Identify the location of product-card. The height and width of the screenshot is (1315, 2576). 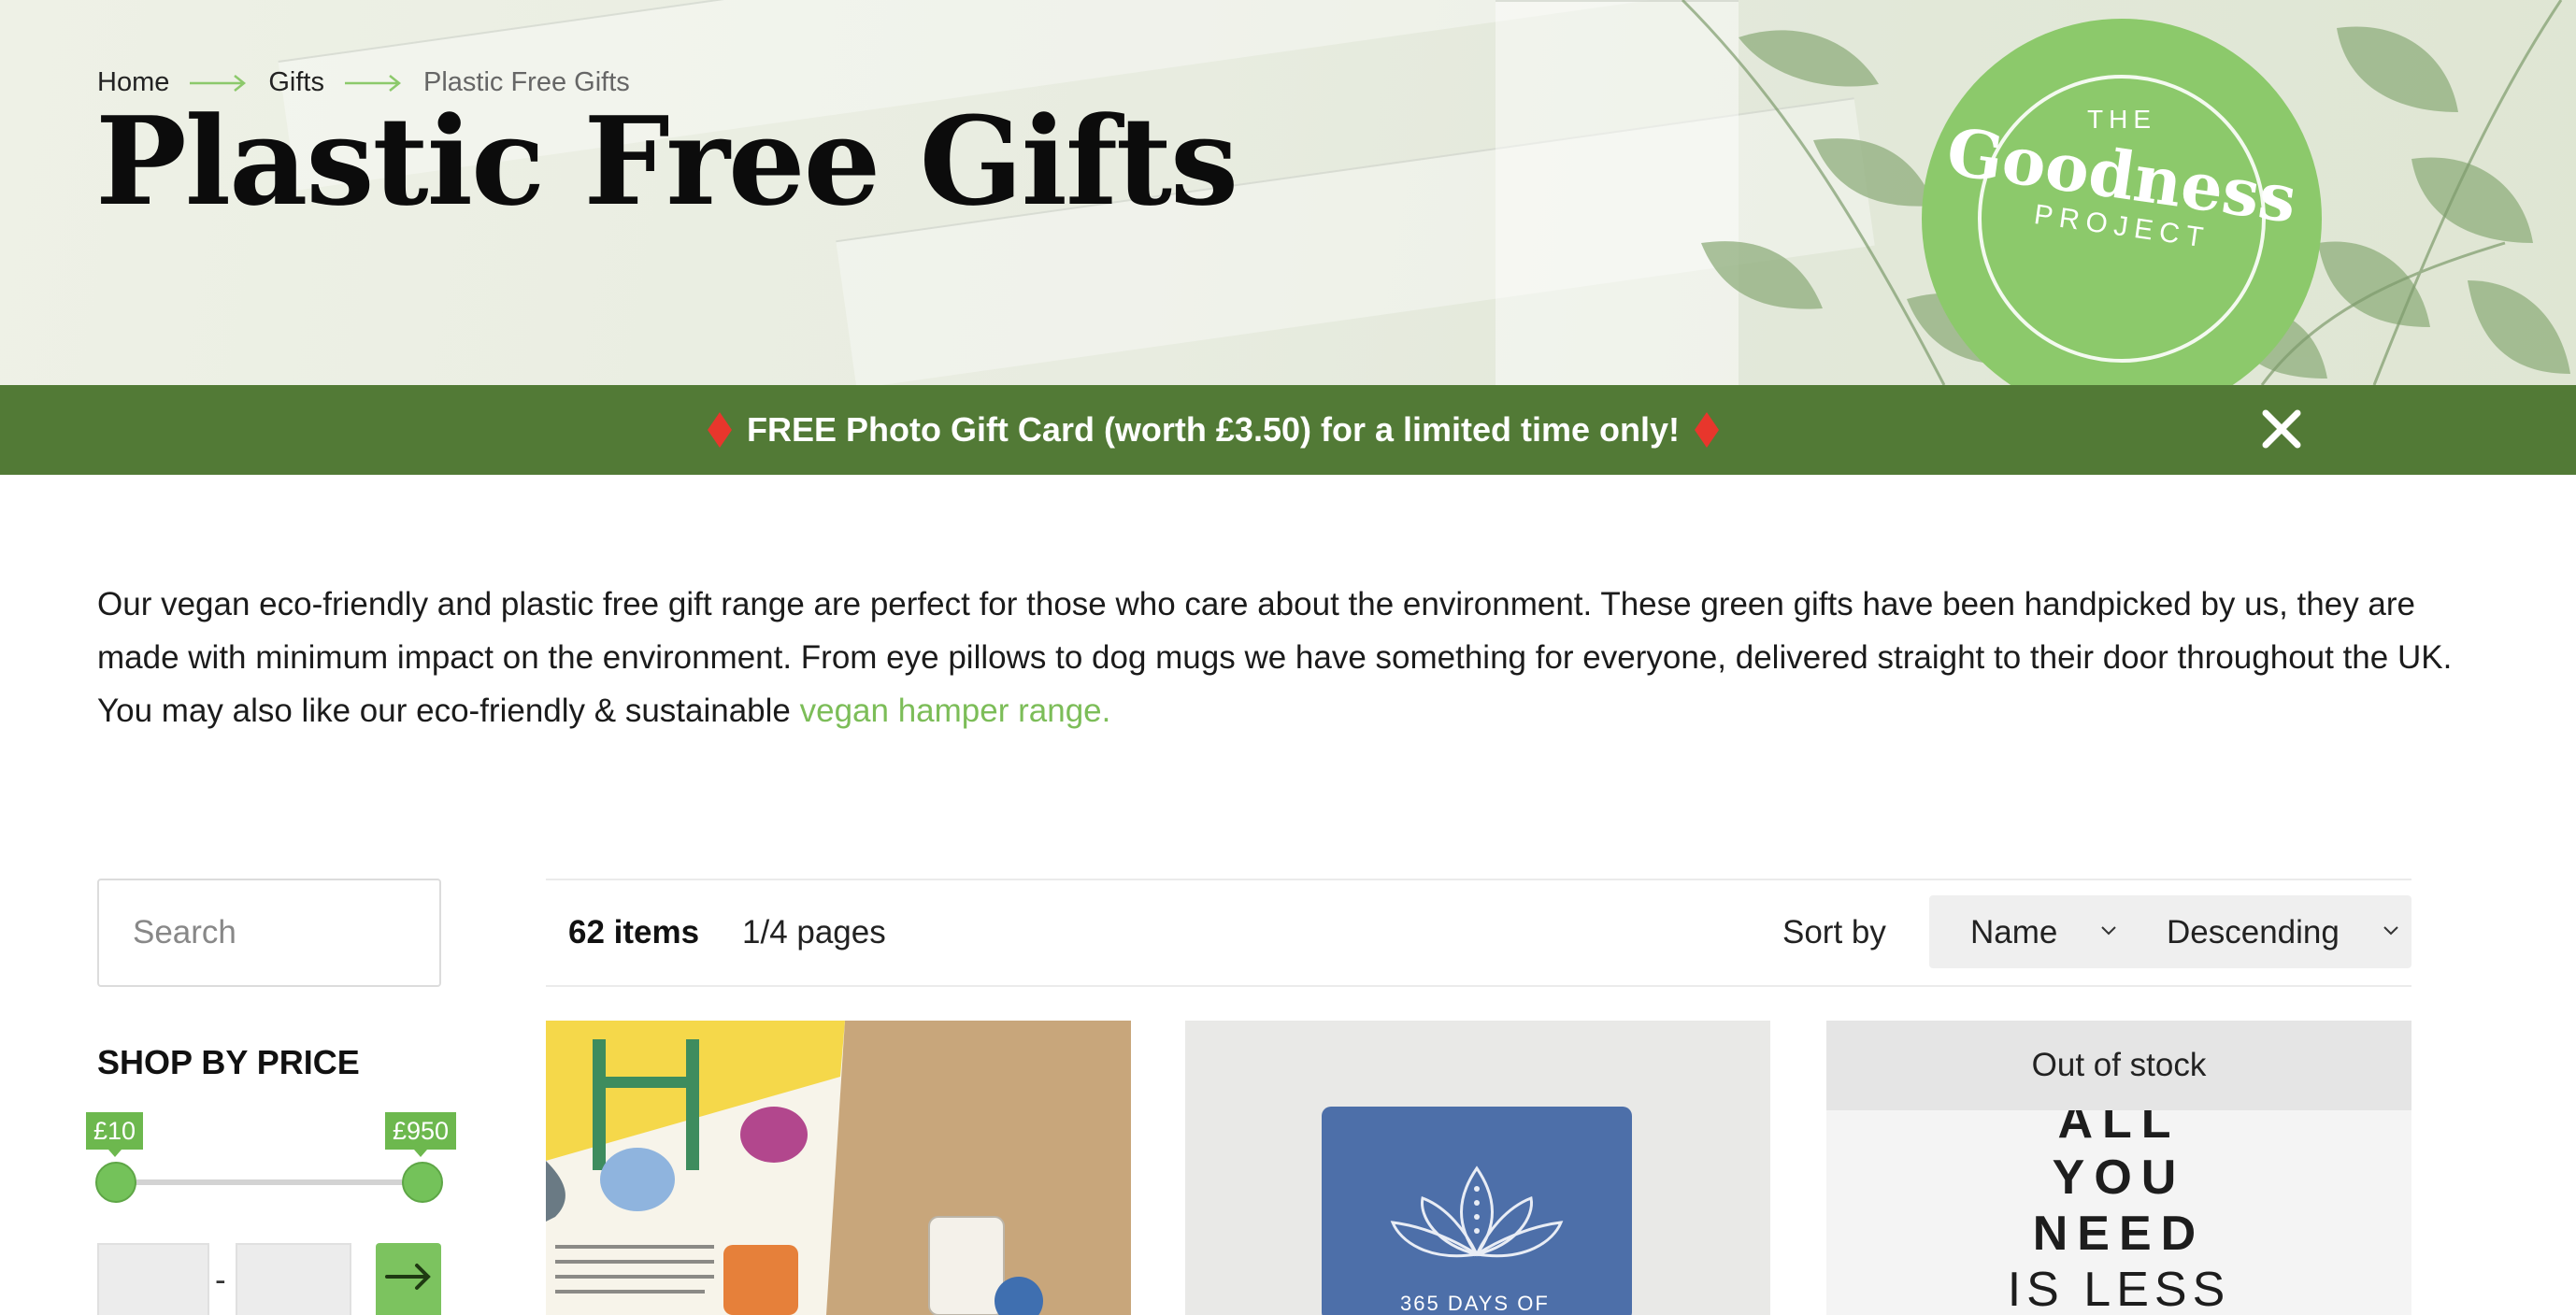
(838, 1168).